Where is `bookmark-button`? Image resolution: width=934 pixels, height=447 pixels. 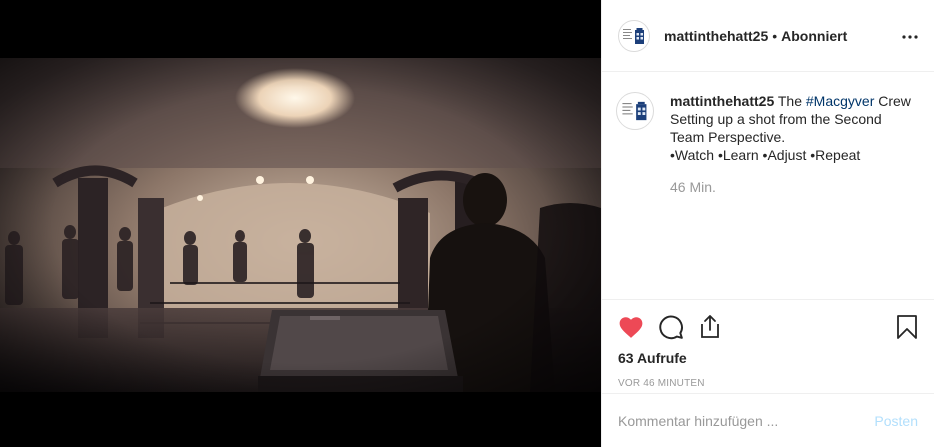 bookmark-button is located at coordinates (907, 327).